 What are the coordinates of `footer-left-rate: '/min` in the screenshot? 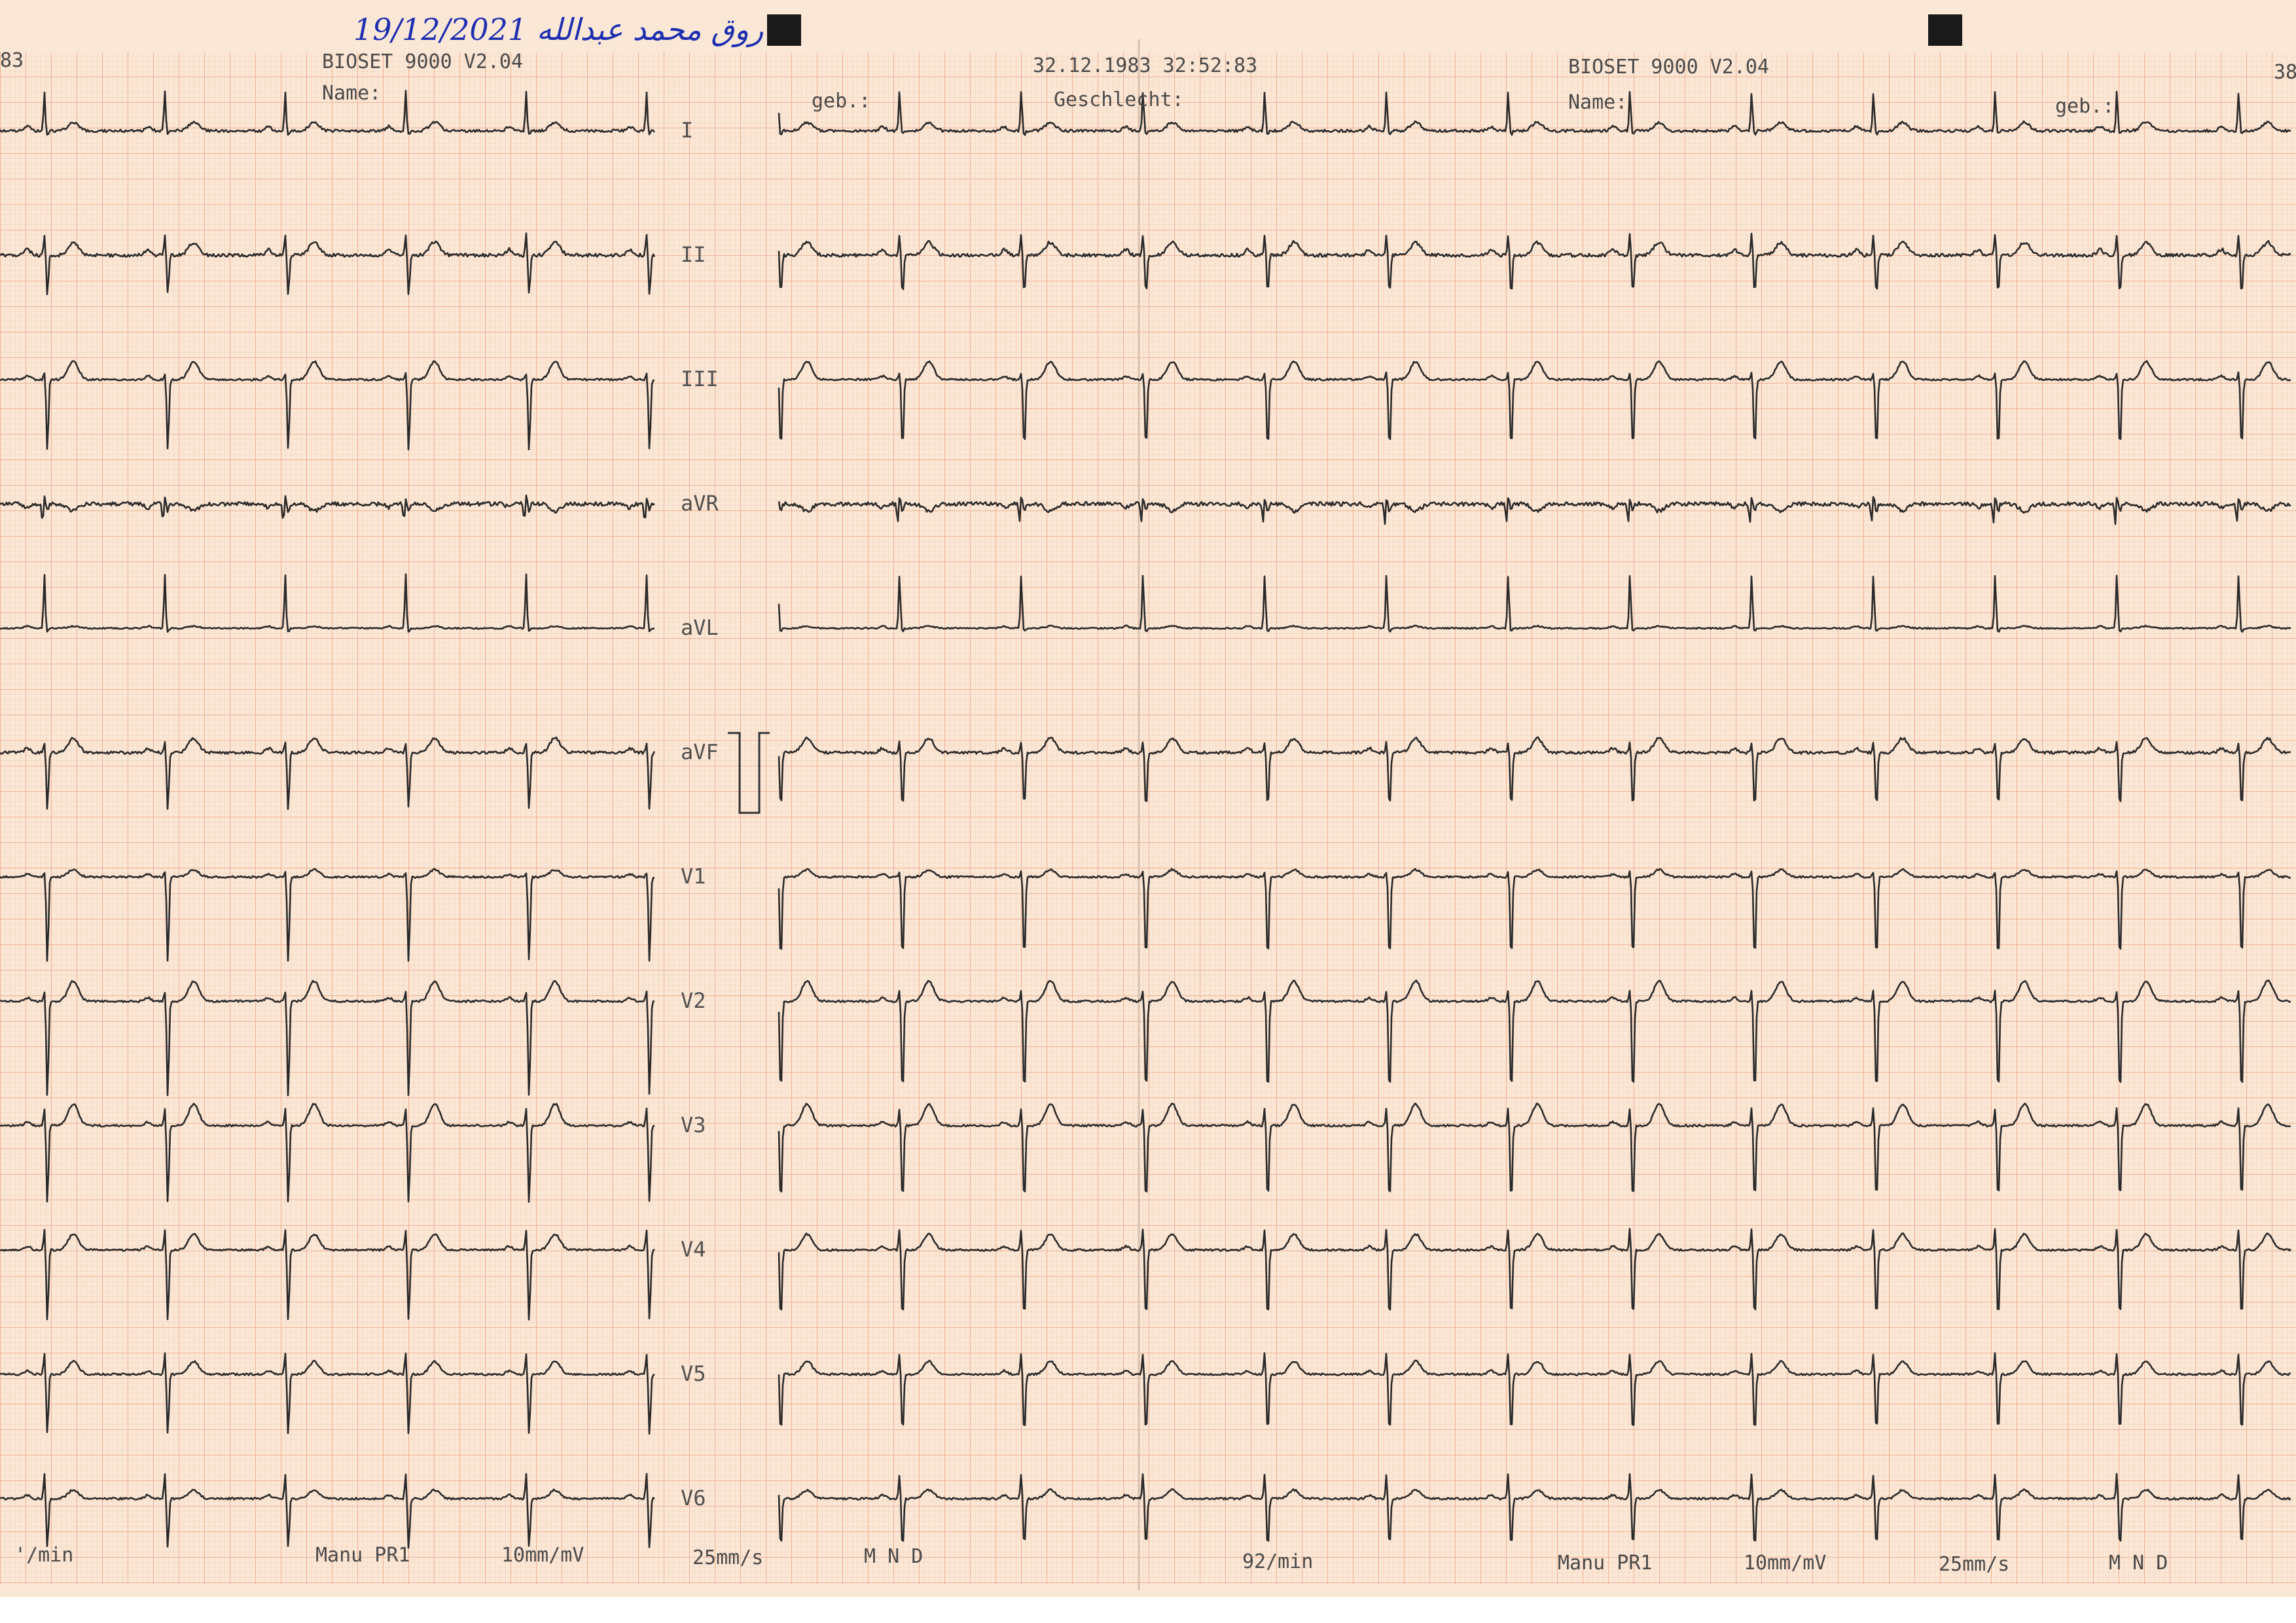 It's located at (44, 1556).